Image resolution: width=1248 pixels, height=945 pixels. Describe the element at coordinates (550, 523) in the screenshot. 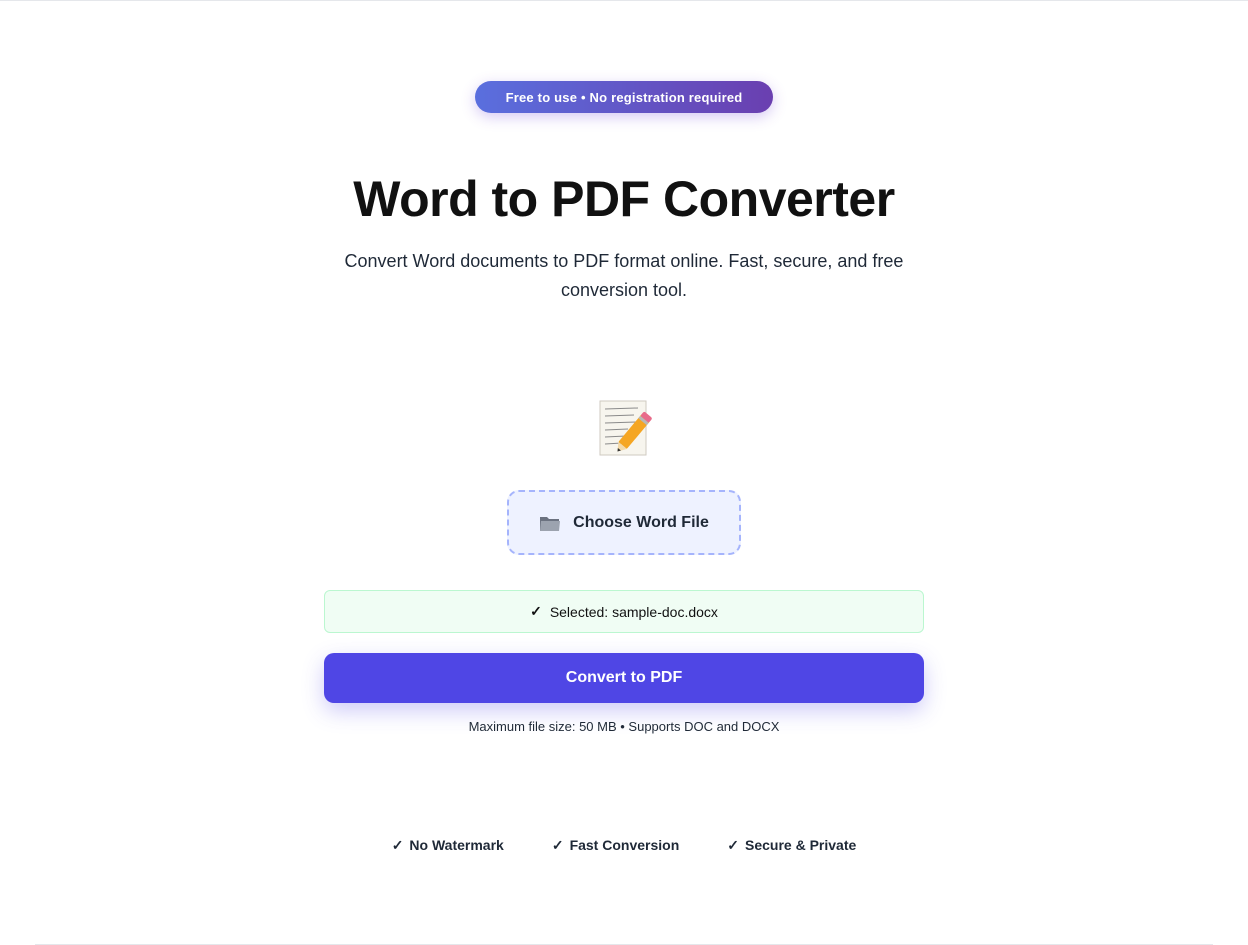

I see `folder-icon` at that location.